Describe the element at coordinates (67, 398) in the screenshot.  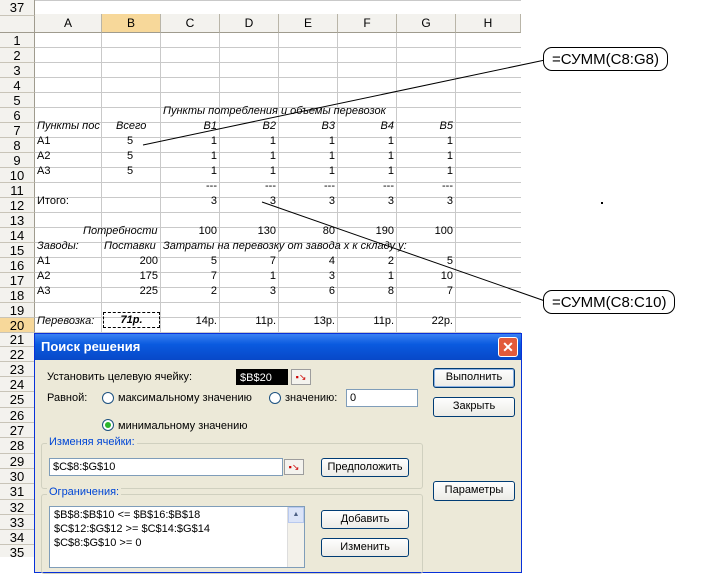
I see `equal-to-label: Равной:` at that location.